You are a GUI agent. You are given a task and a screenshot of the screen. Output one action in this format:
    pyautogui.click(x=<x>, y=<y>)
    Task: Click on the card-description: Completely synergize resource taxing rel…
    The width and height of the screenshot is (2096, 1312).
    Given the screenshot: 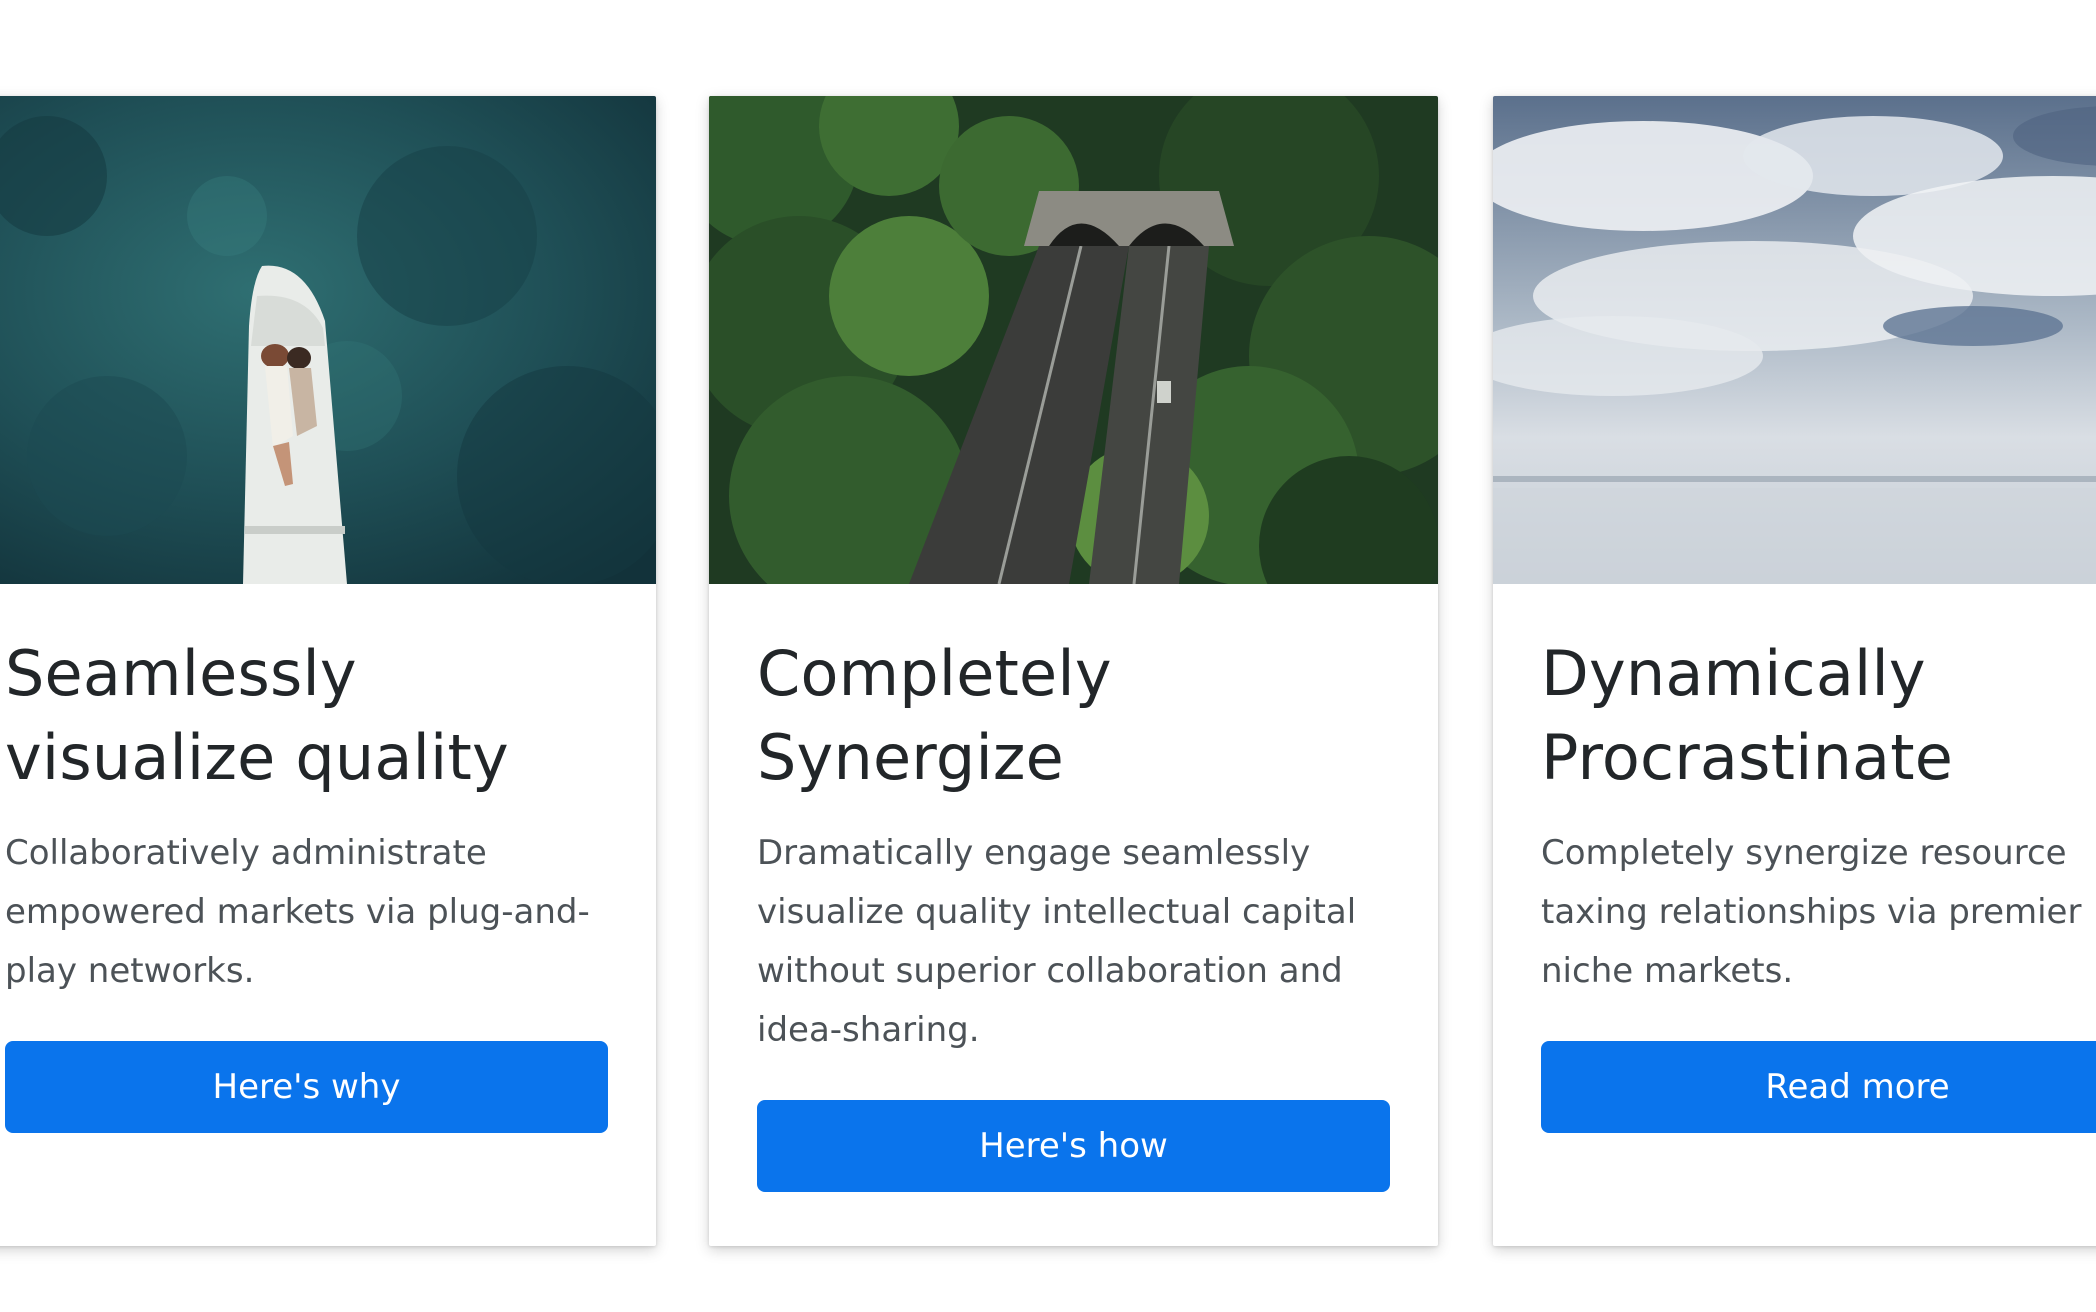 What is the action you would take?
    pyautogui.click(x=1811, y=912)
    